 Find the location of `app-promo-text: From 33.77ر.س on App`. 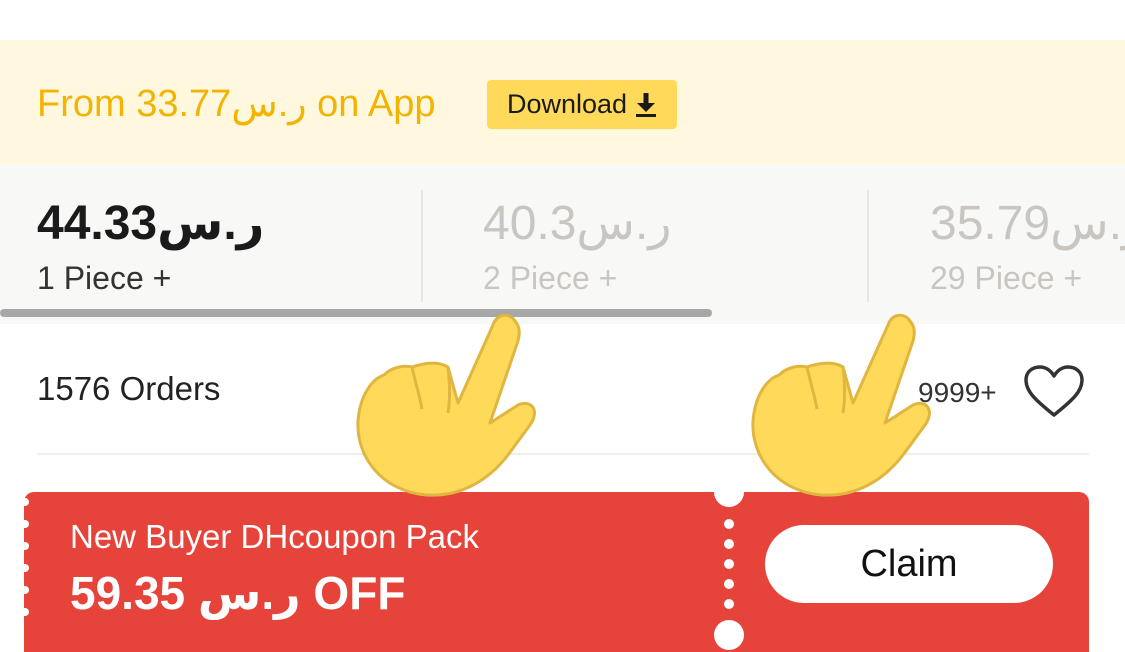

app-promo-text: From 33.77ر.س on App is located at coordinates (236, 104).